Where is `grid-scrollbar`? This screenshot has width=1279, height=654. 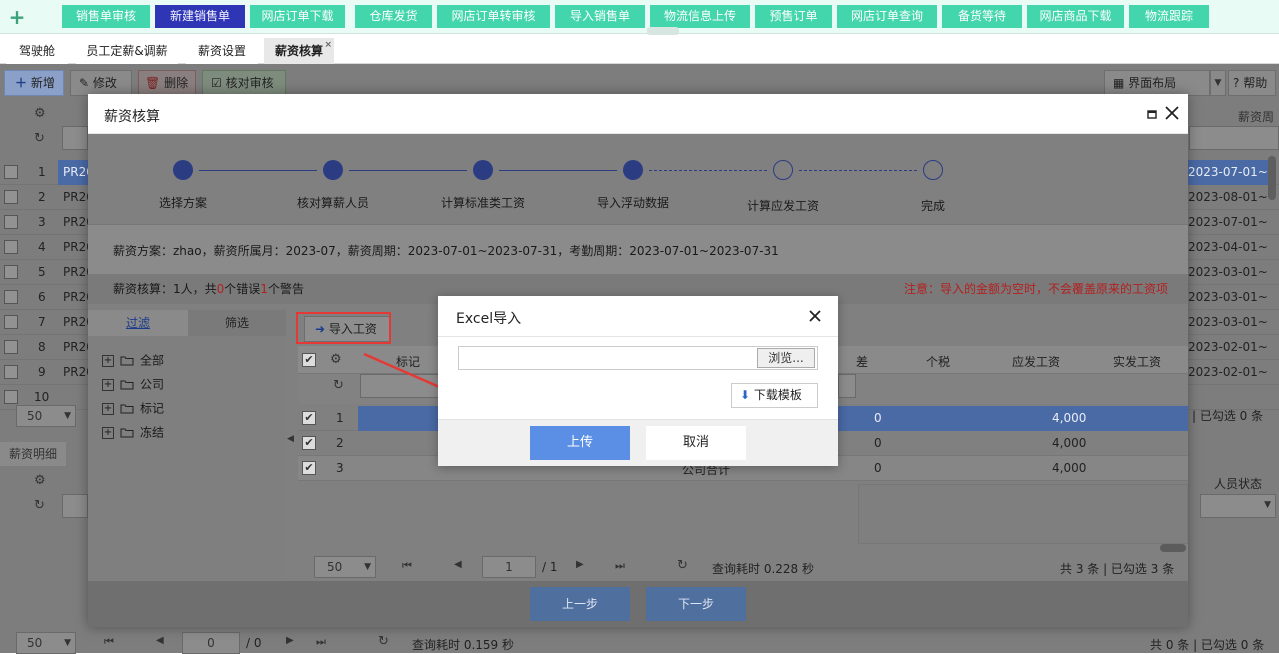 grid-scrollbar is located at coordinates (1173, 548).